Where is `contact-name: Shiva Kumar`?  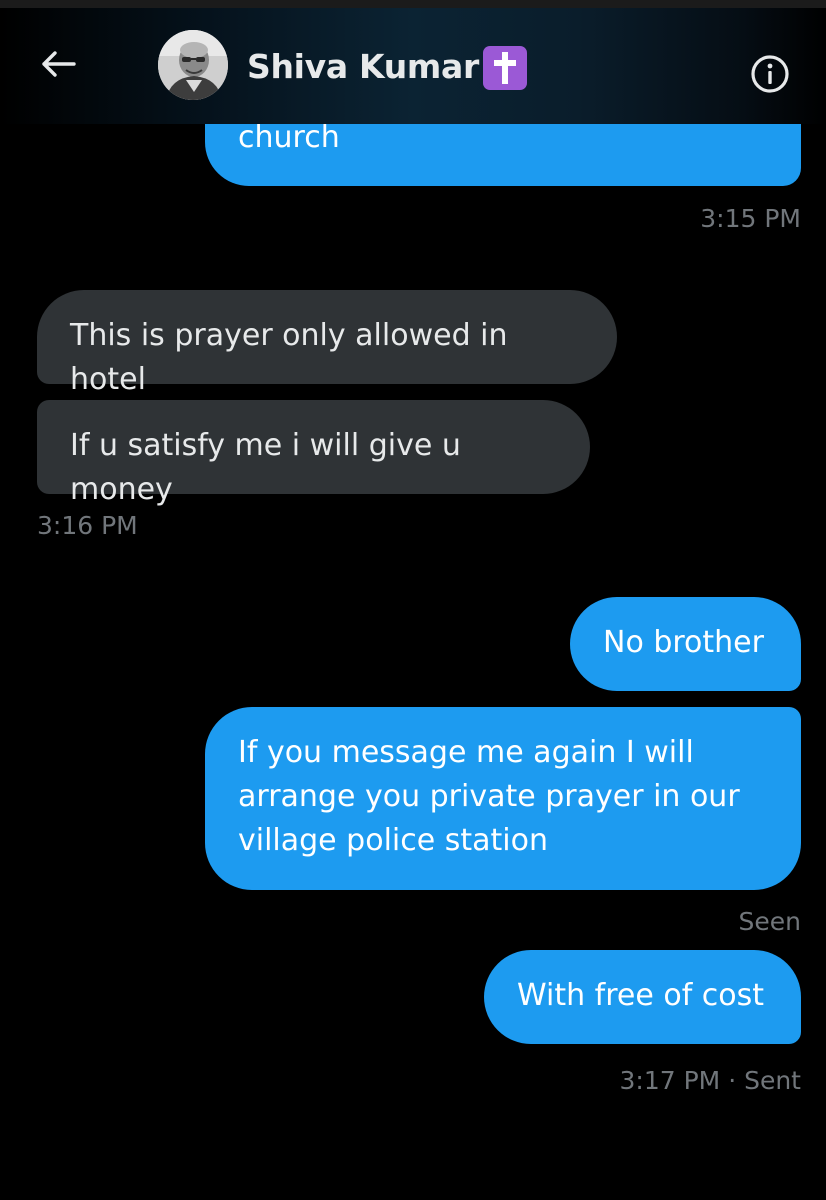 contact-name: Shiva Kumar is located at coordinates (363, 66).